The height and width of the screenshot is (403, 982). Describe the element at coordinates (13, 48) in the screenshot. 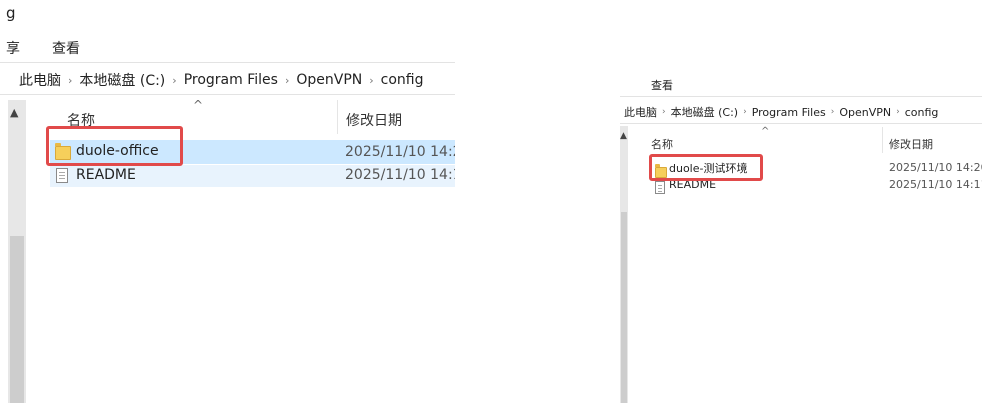

I see `menu-share: 享` at that location.